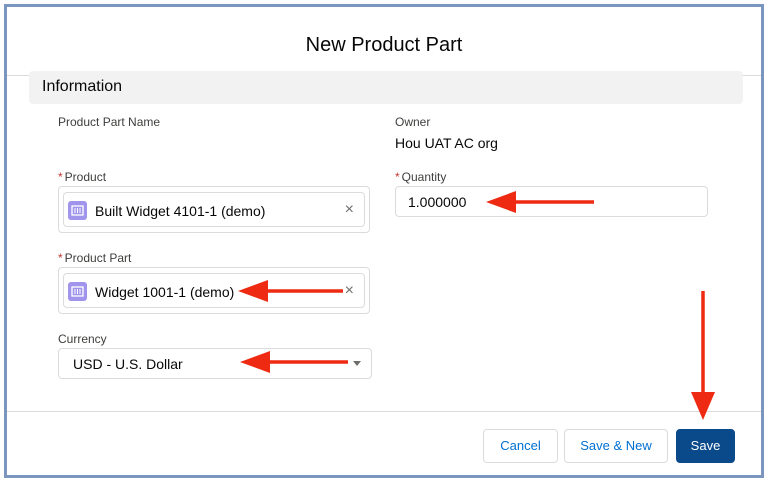 This screenshot has height=482, width=769. I want to click on product-part-name-label: Product Part Name, so click(109, 122).